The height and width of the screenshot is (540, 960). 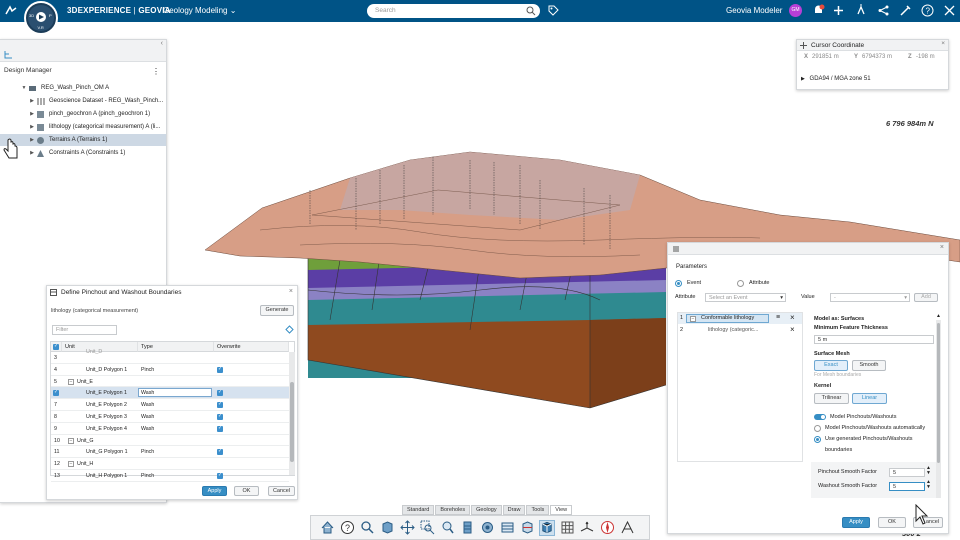 What do you see at coordinates (693, 319) in the screenshot?
I see `collapse-toggle-icon: −` at bounding box center [693, 319].